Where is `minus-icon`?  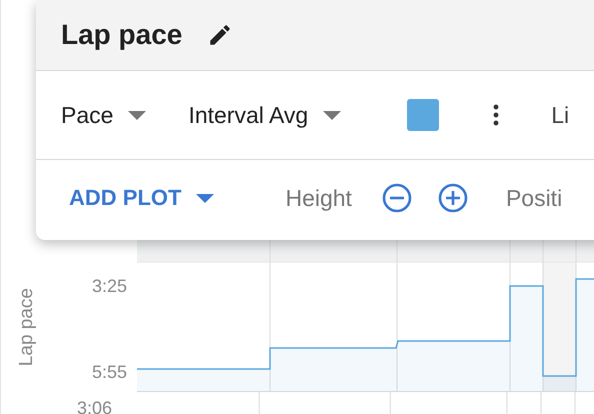 minus-icon is located at coordinates (397, 198).